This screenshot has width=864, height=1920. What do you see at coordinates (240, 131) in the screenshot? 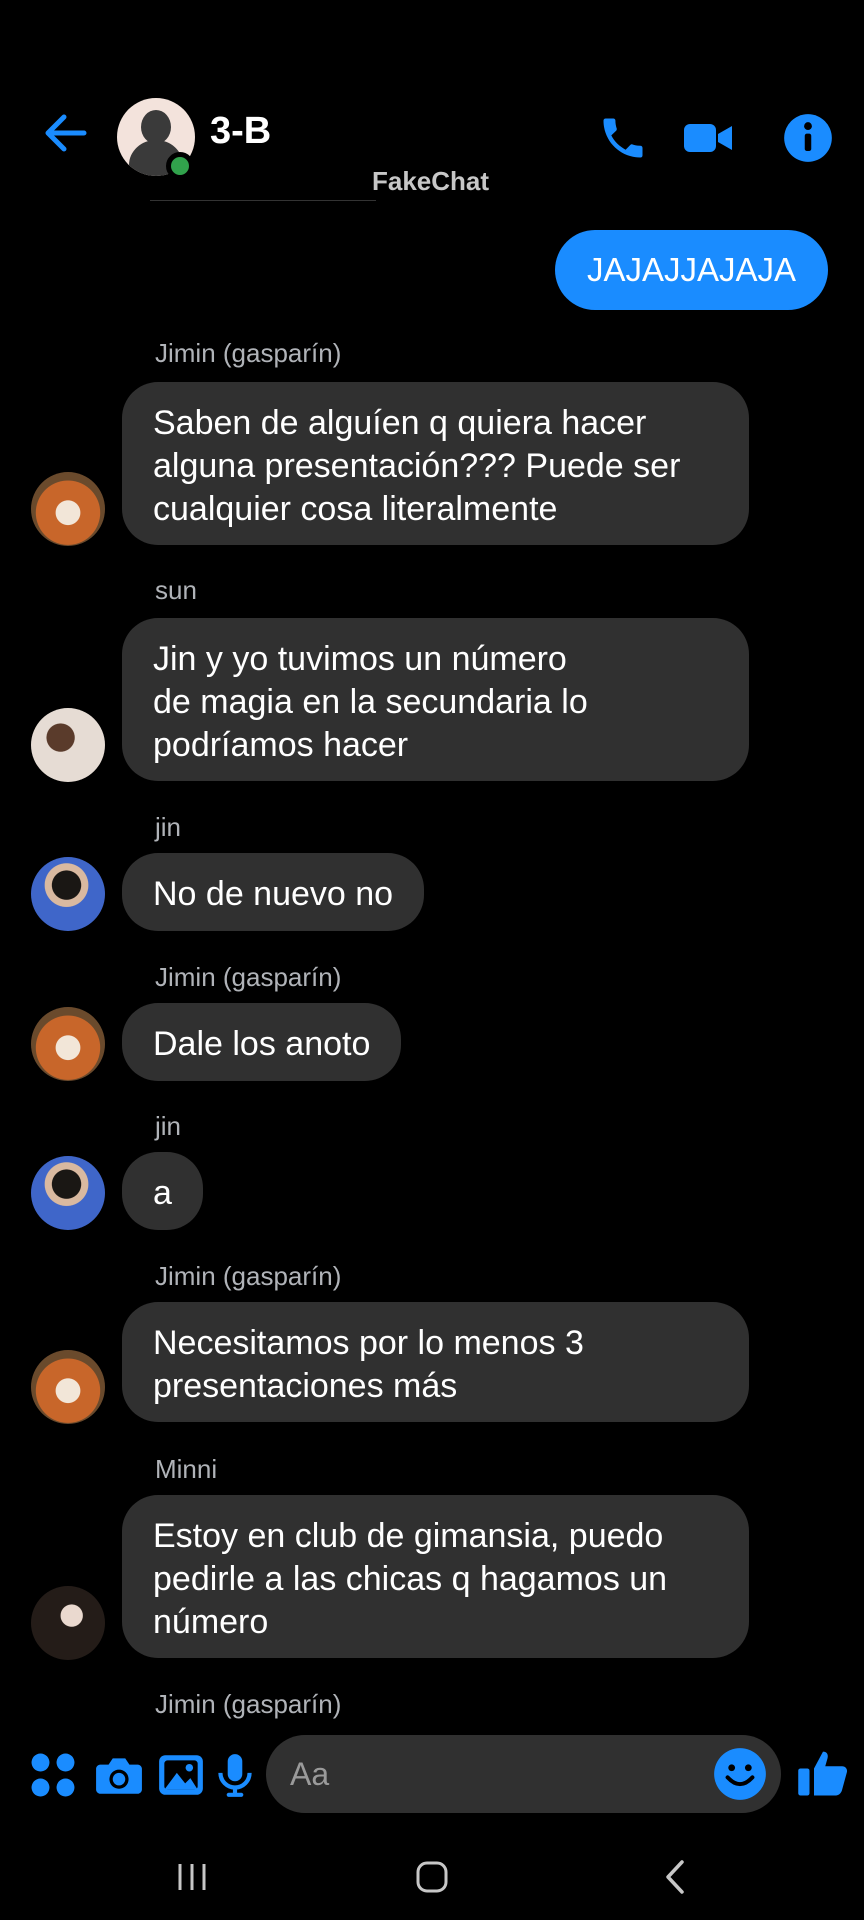
I see `chat-title: 3-B` at bounding box center [240, 131].